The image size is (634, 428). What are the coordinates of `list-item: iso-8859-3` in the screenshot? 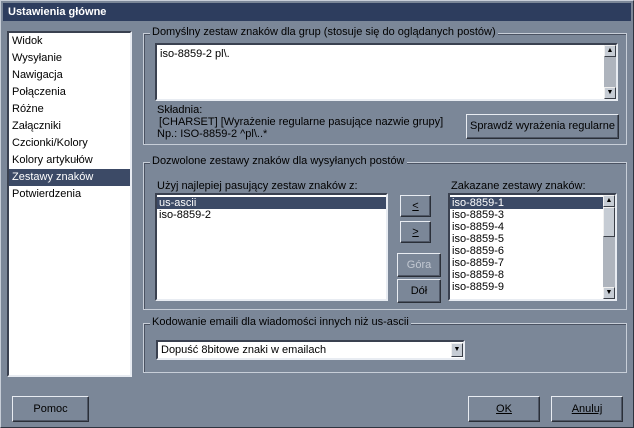 It's located at (526, 215).